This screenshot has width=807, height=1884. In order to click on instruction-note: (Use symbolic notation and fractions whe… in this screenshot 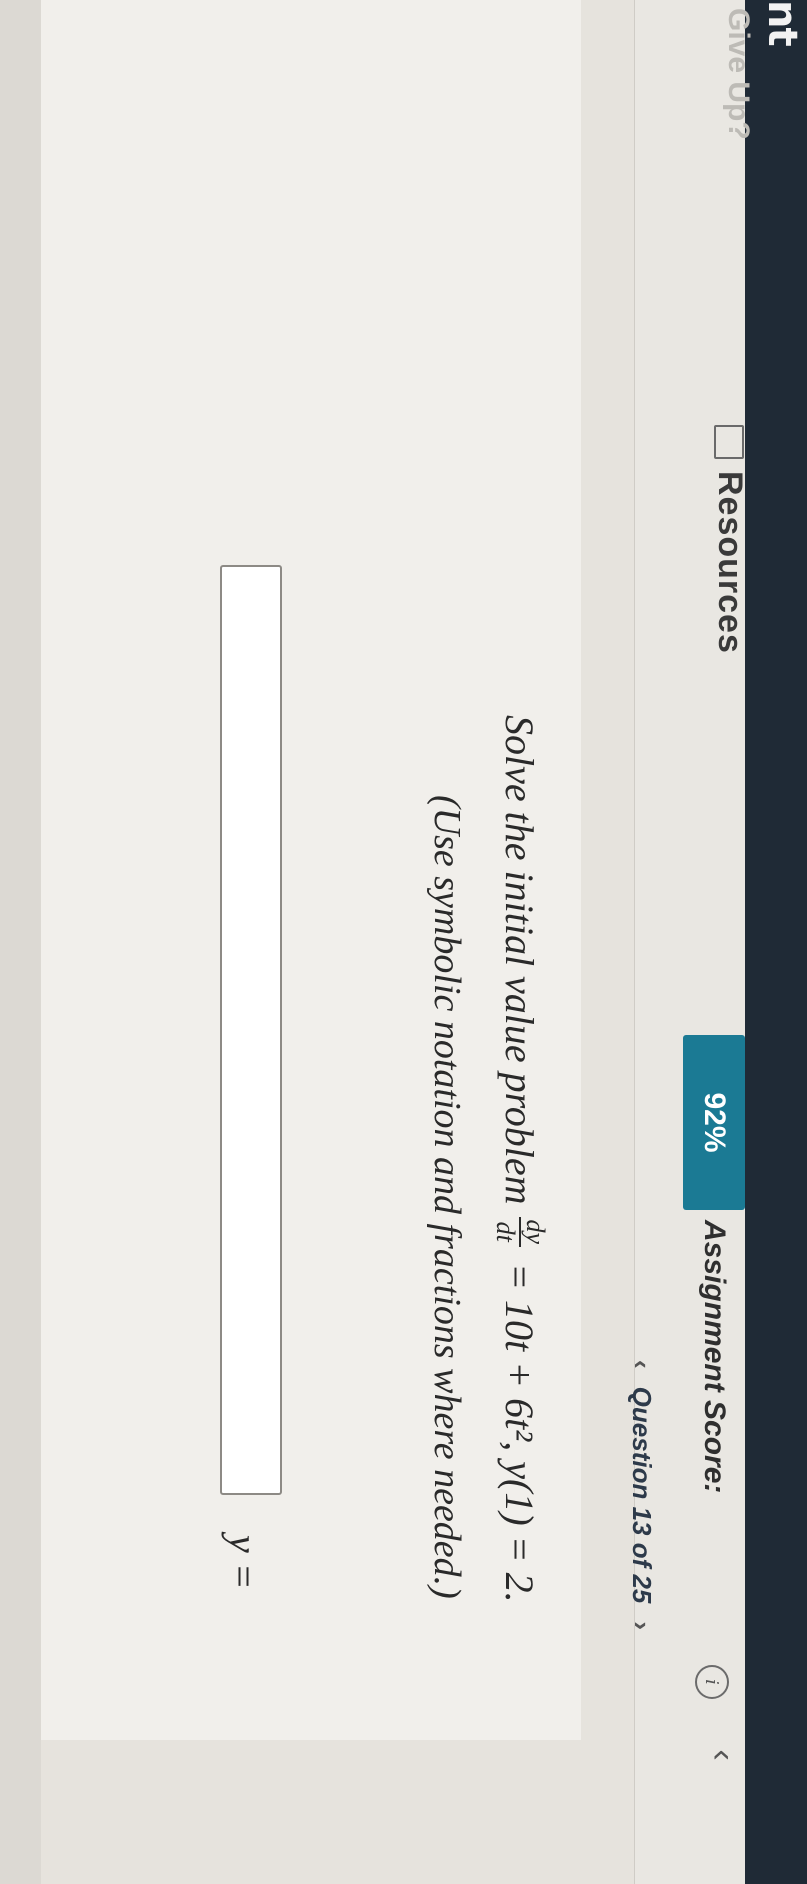, I will do `click(447, 1197)`.